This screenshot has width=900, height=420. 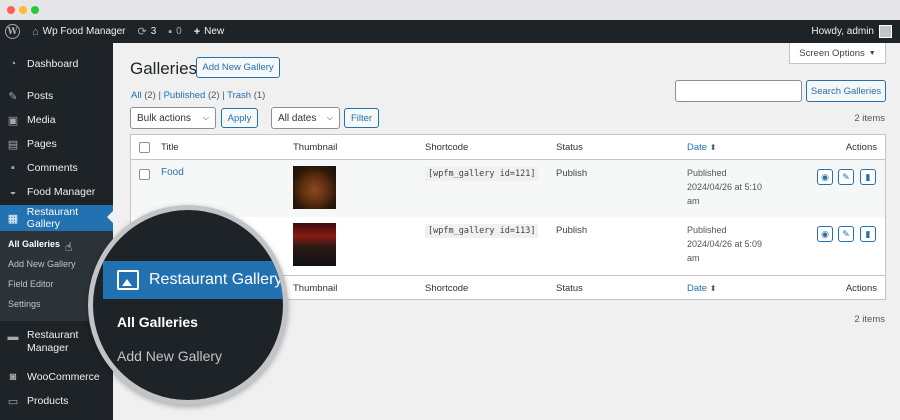 I want to click on sidebar-item-label: Pages, so click(x=42, y=144).